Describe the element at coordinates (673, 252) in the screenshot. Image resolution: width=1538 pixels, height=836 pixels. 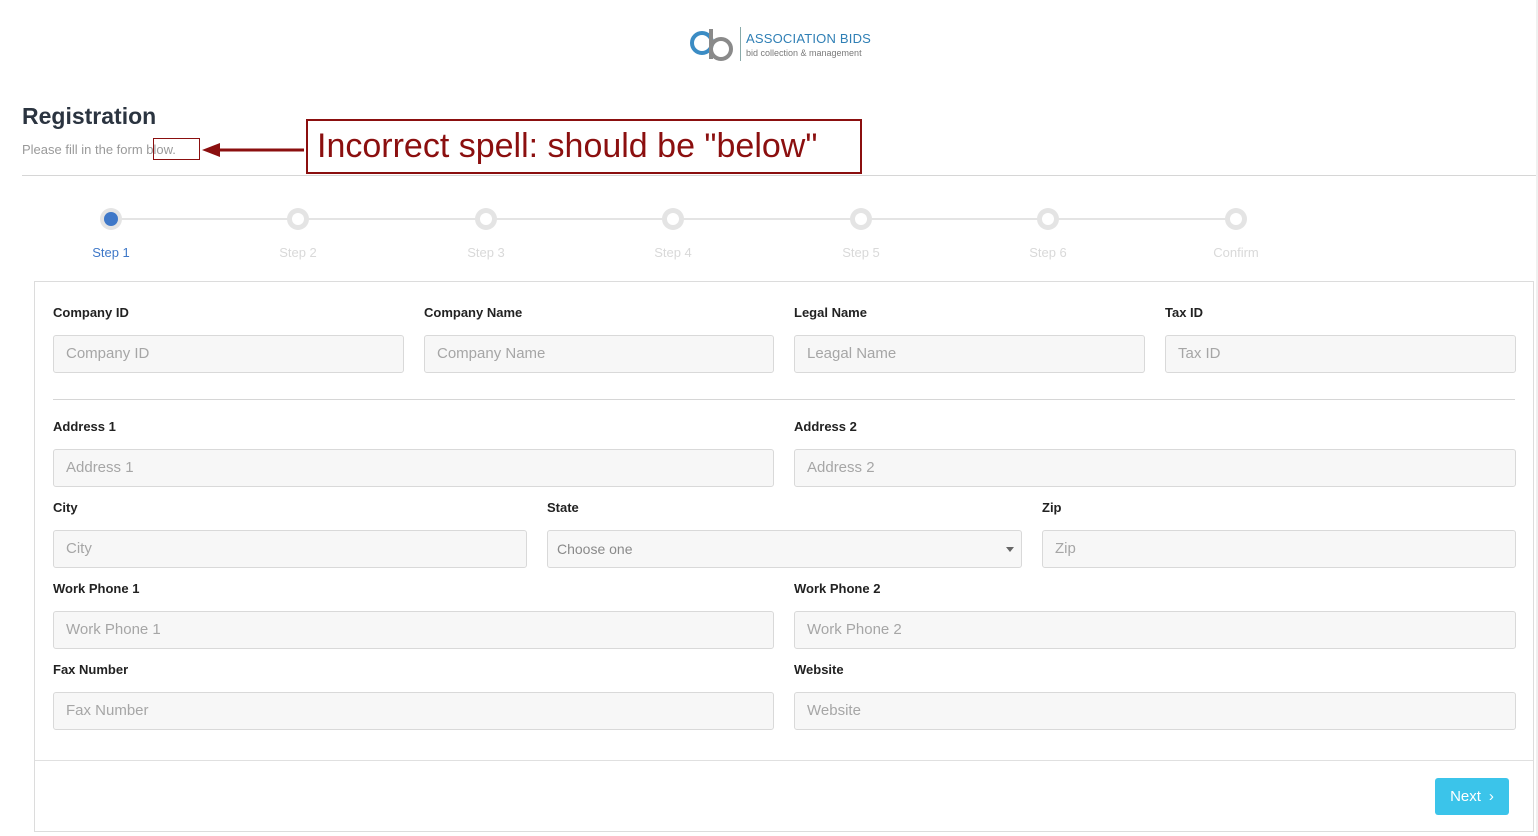
I see `step-label: Step 4` at that location.